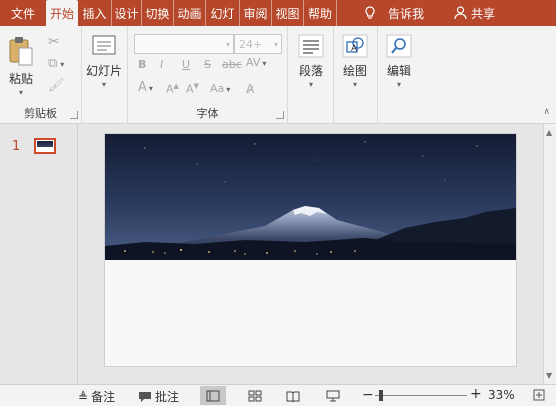 The width and height of the screenshot is (556, 406). Describe the element at coordinates (127, 13) in the screenshot. I see `tab-design: 设计` at that location.